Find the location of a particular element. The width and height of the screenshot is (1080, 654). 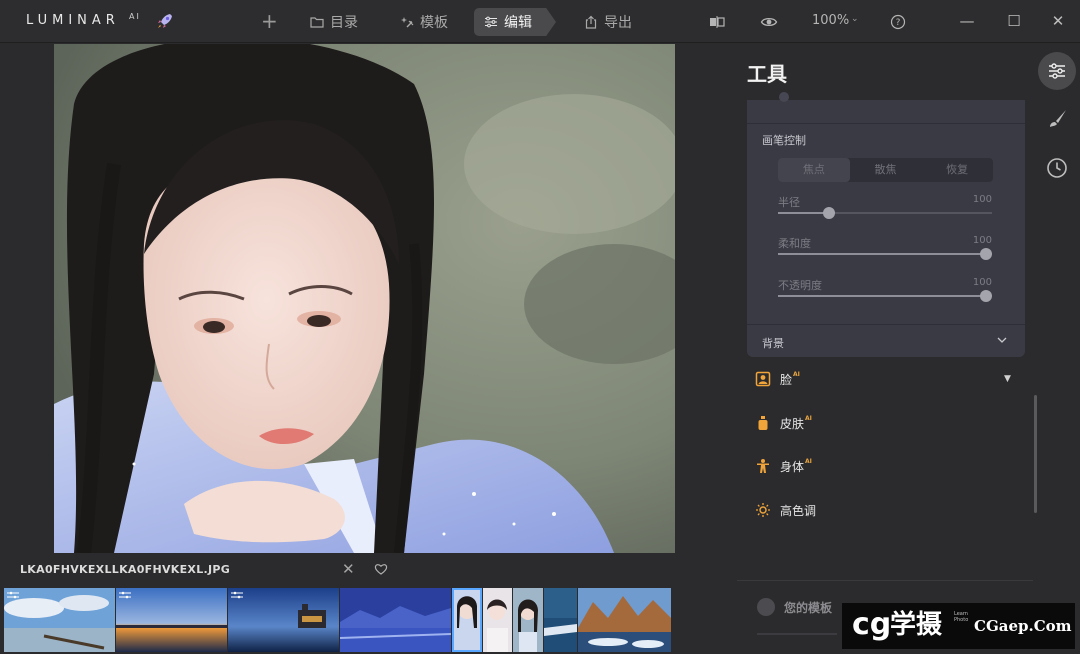

brush-control-card: 画笔控制 焦点 散焦 恢复 半径 100 柔和度 100 不透明度 100 背景 is located at coordinates (886, 224).